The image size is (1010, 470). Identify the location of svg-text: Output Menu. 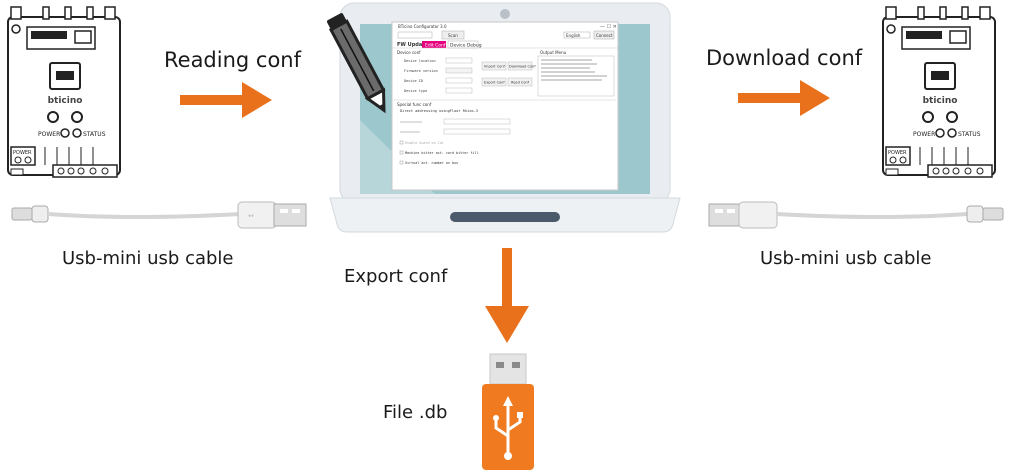
(553, 52).